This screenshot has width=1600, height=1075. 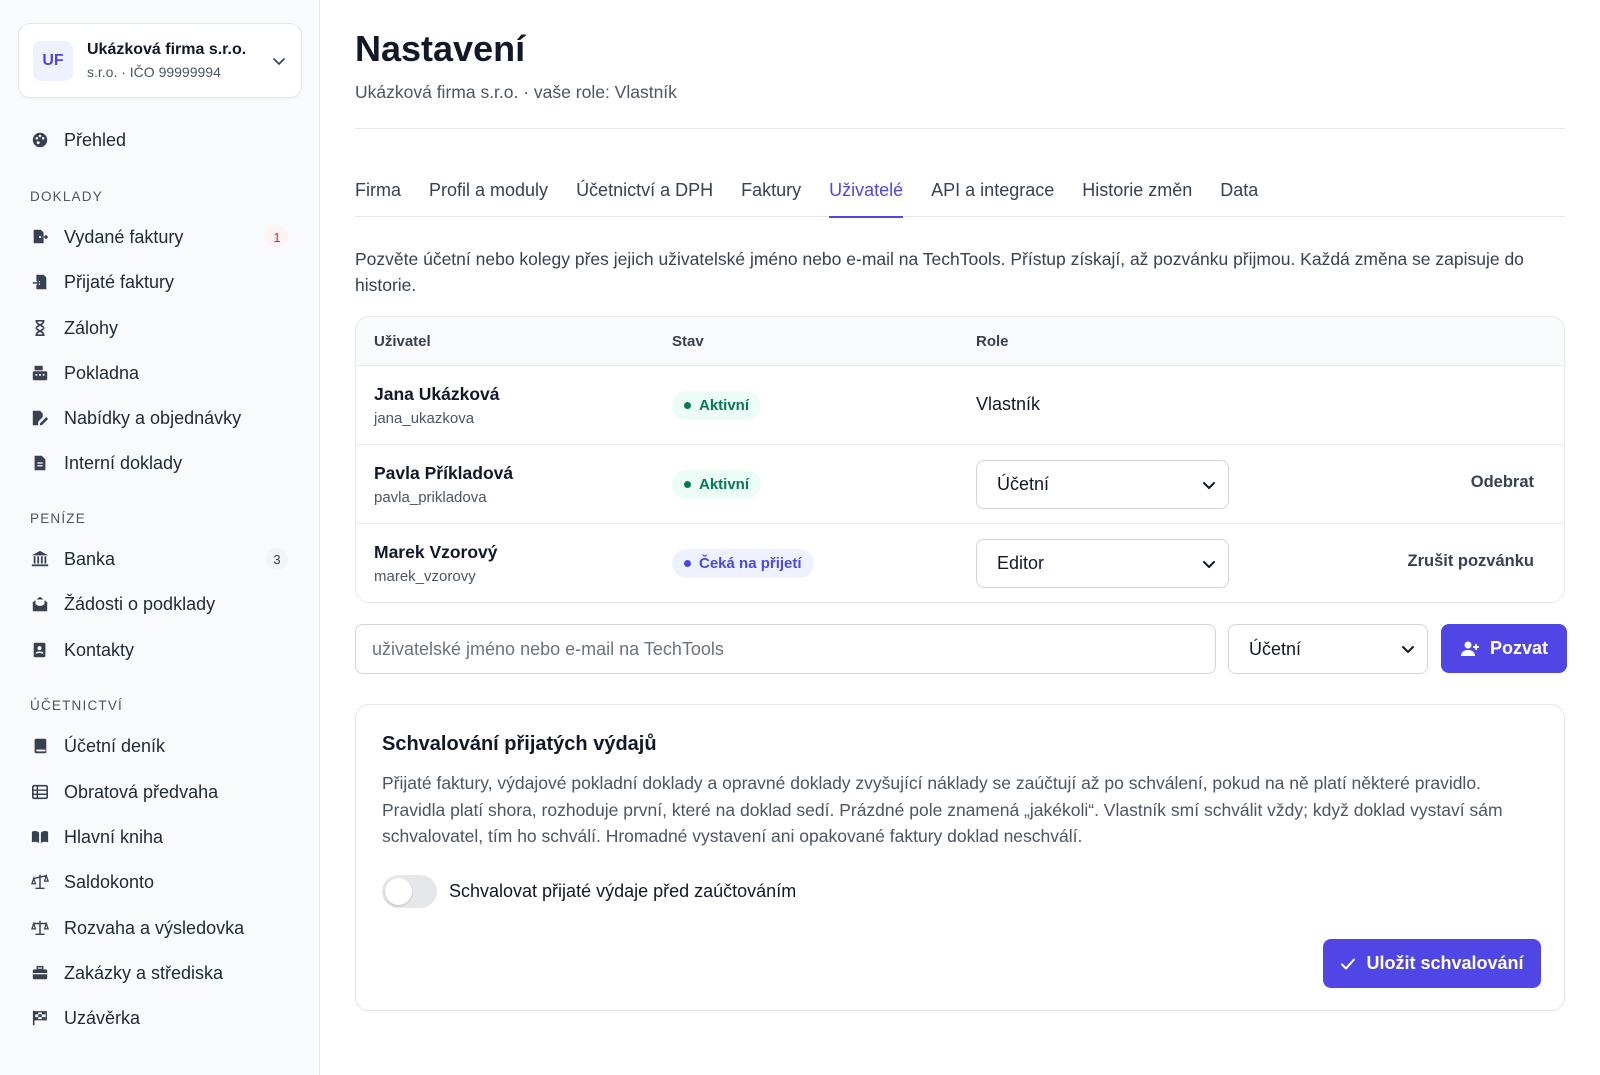 What do you see at coordinates (95, 139) in the screenshot?
I see `sidebar-item-label: Přehled` at bounding box center [95, 139].